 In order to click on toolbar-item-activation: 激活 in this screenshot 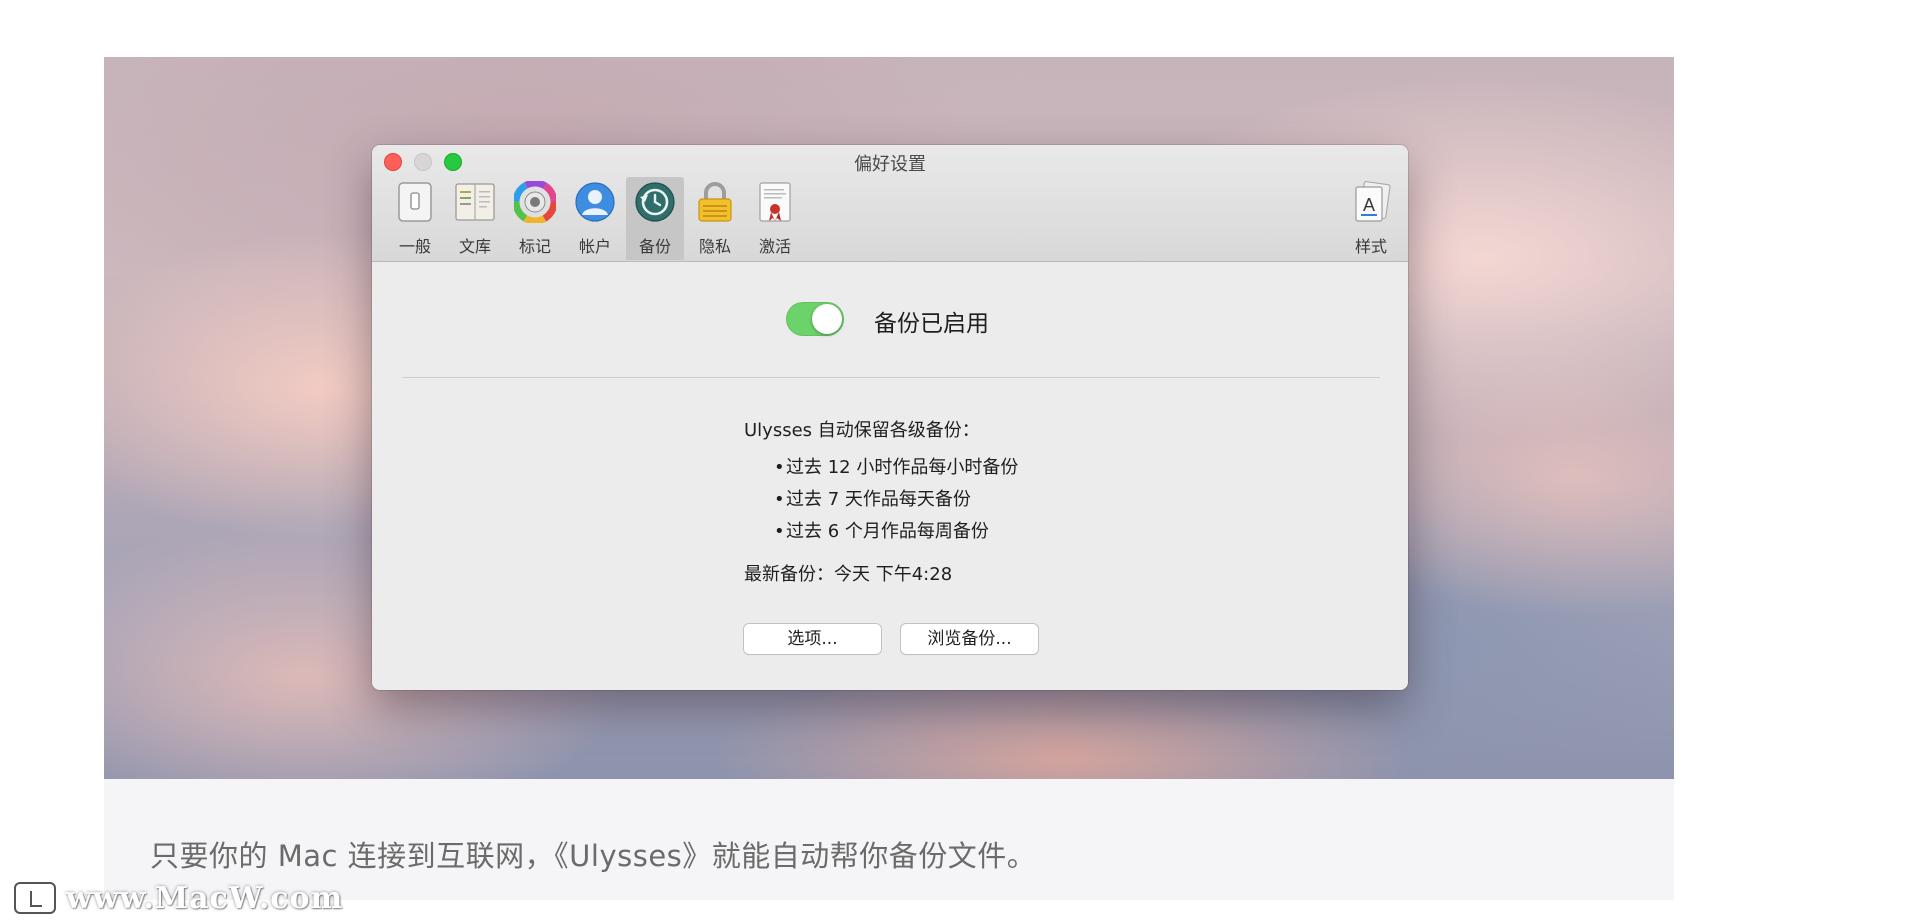, I will do `click(775, 218)`.